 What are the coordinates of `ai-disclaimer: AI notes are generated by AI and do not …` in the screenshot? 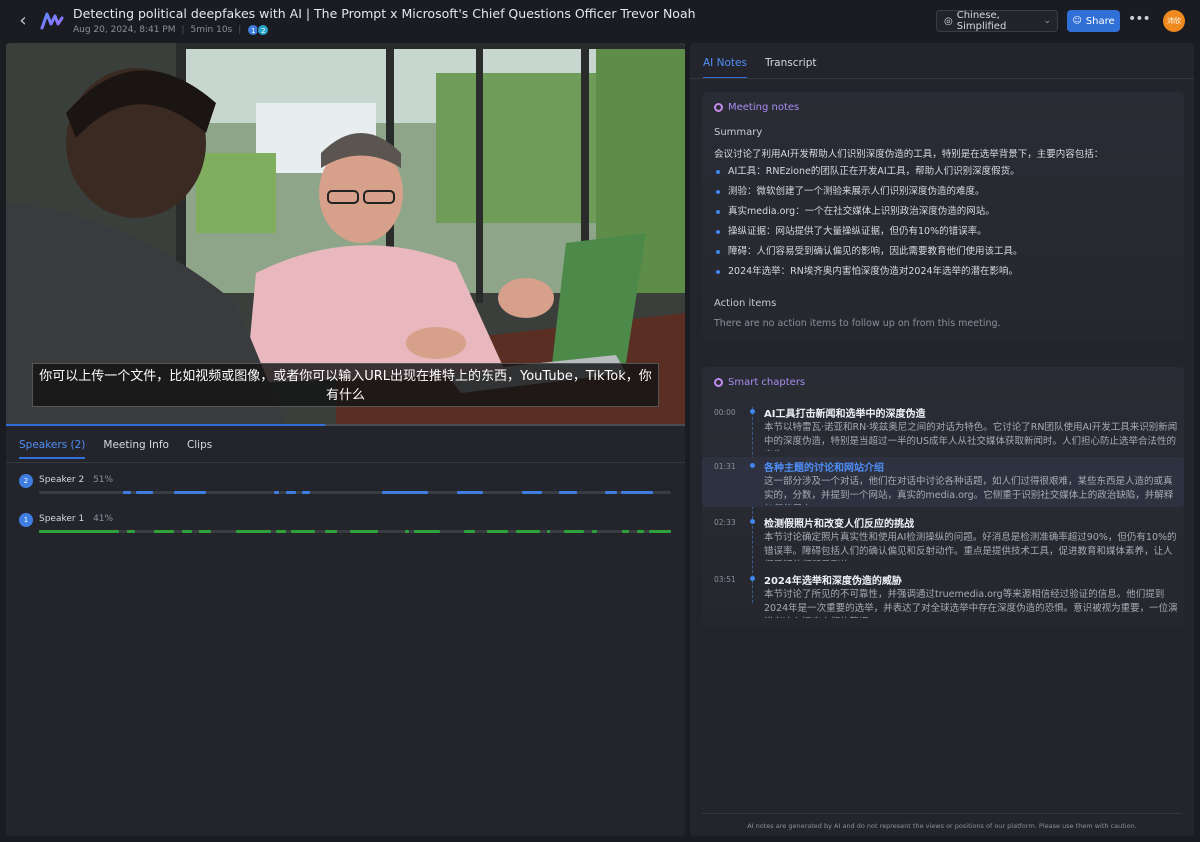 It's located at (942, 826).